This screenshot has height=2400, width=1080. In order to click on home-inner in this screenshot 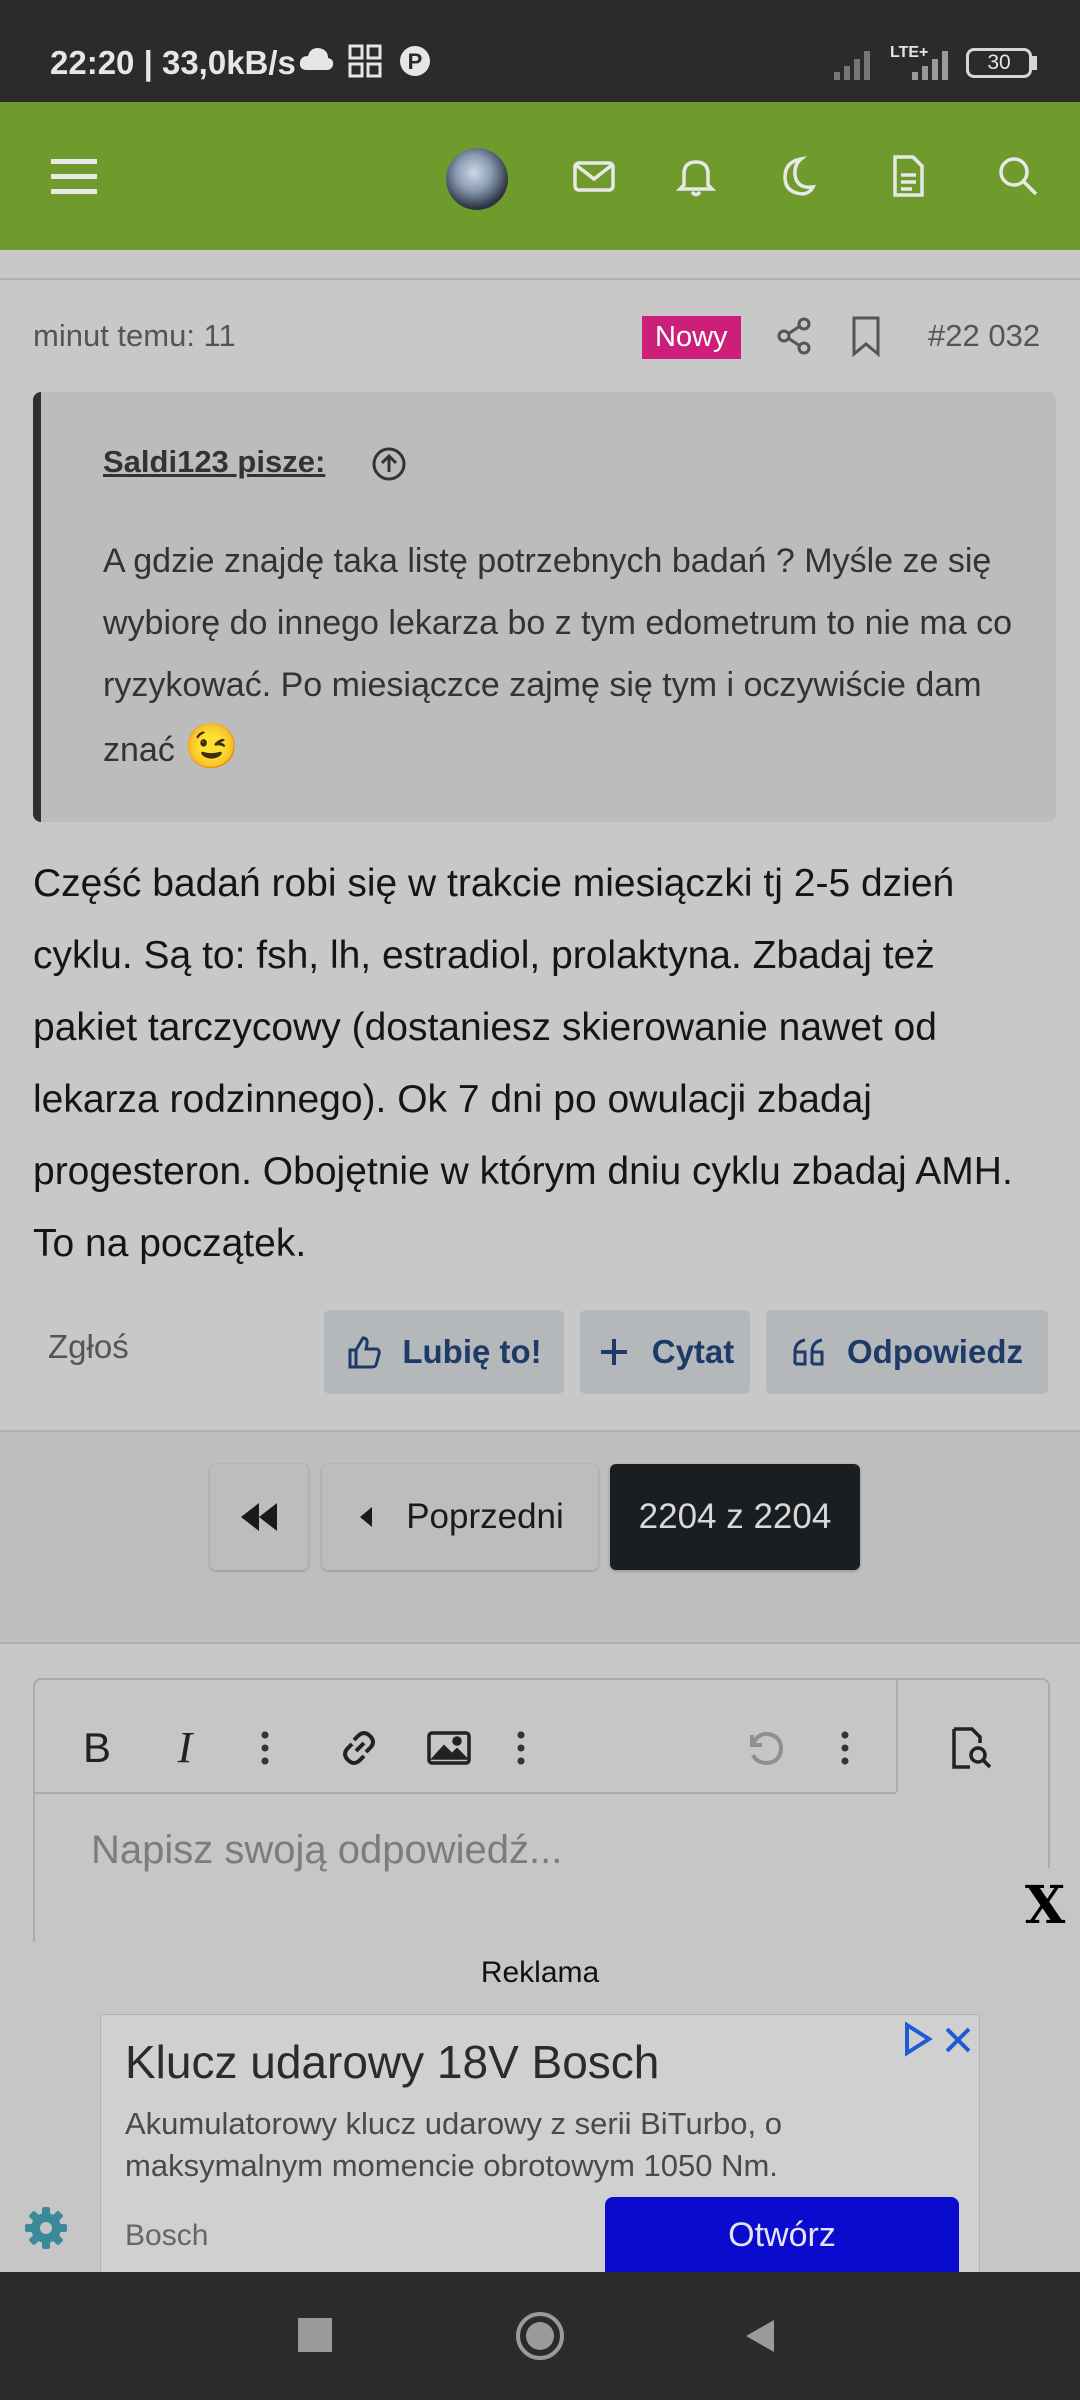, I will do `click(540, 2336)`.